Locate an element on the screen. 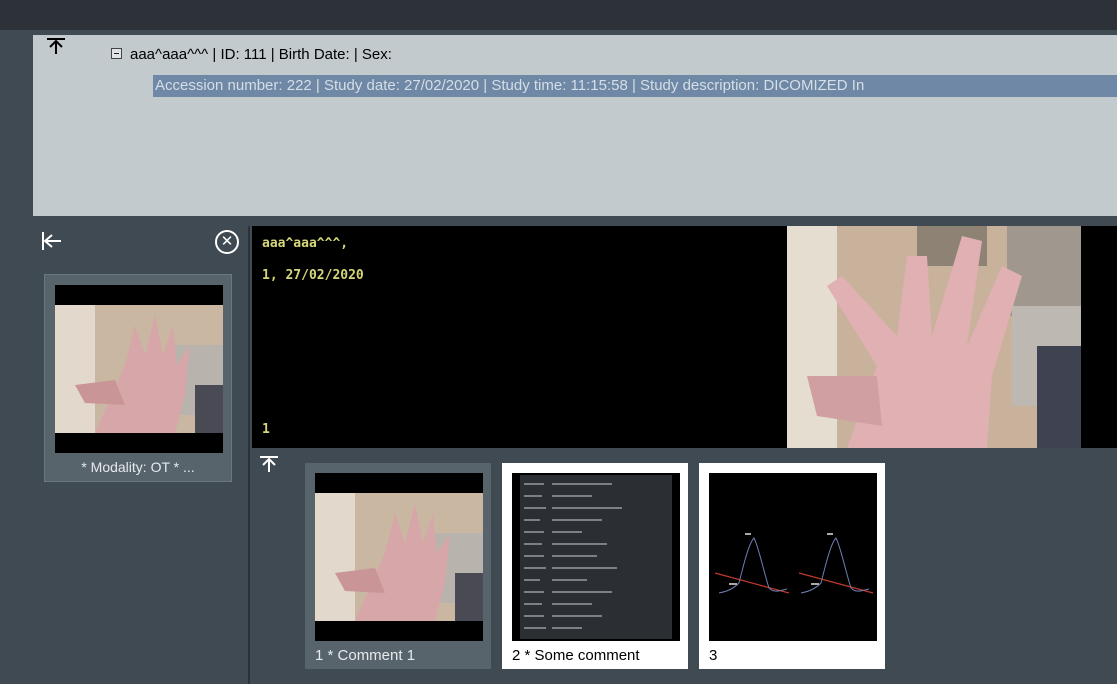  collapse-left-icon is located at coordinates (52, 243).